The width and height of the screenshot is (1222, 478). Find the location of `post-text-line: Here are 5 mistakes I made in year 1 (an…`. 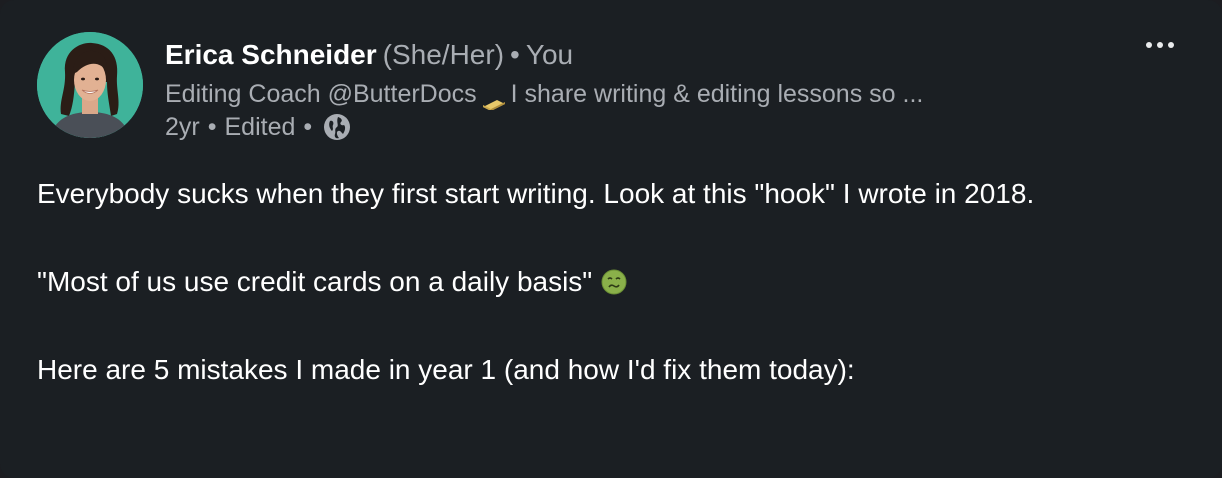

post-text-line: Here are 5 mistakes I made in year 1 (an… is located at coordinates (446, 369).